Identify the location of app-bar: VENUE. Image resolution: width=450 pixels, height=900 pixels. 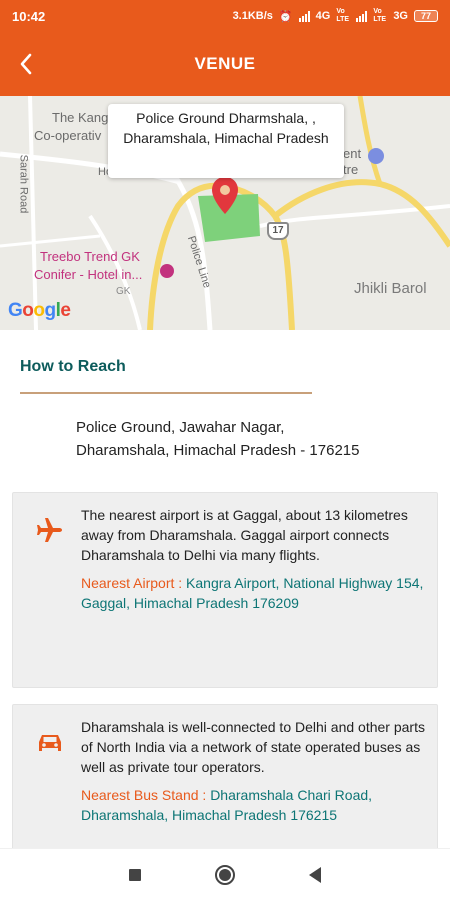
(225, 64).